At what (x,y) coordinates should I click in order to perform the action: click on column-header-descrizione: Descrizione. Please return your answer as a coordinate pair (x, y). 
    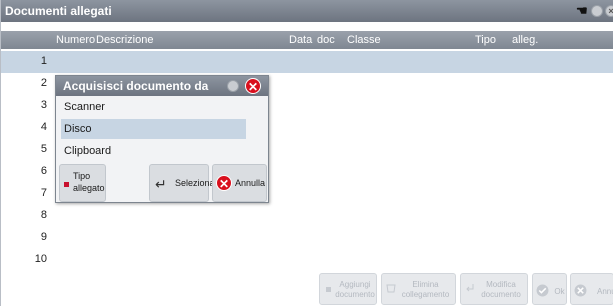
    Looking at the image, I should click on (124, 40).